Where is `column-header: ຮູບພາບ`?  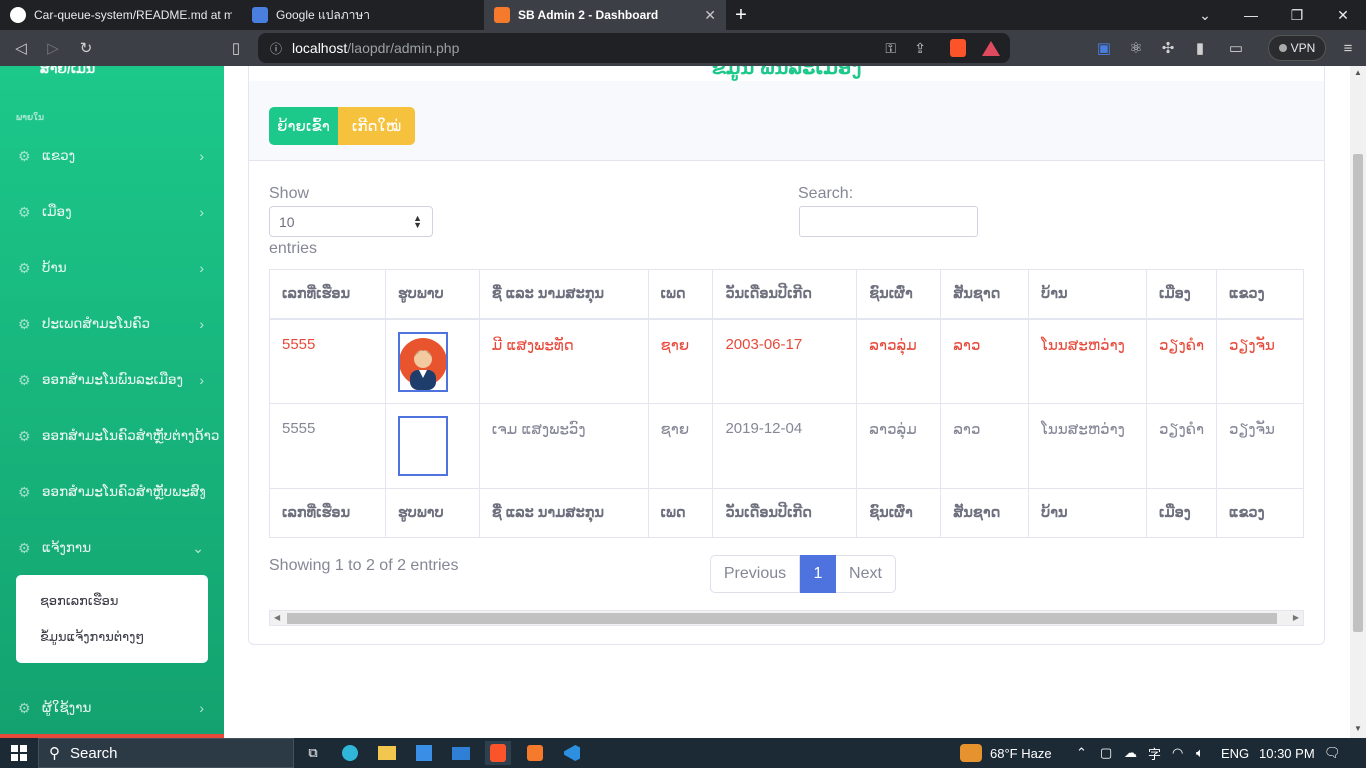
column-header: ຮູບພາບ is located at coordinates (432, 294).